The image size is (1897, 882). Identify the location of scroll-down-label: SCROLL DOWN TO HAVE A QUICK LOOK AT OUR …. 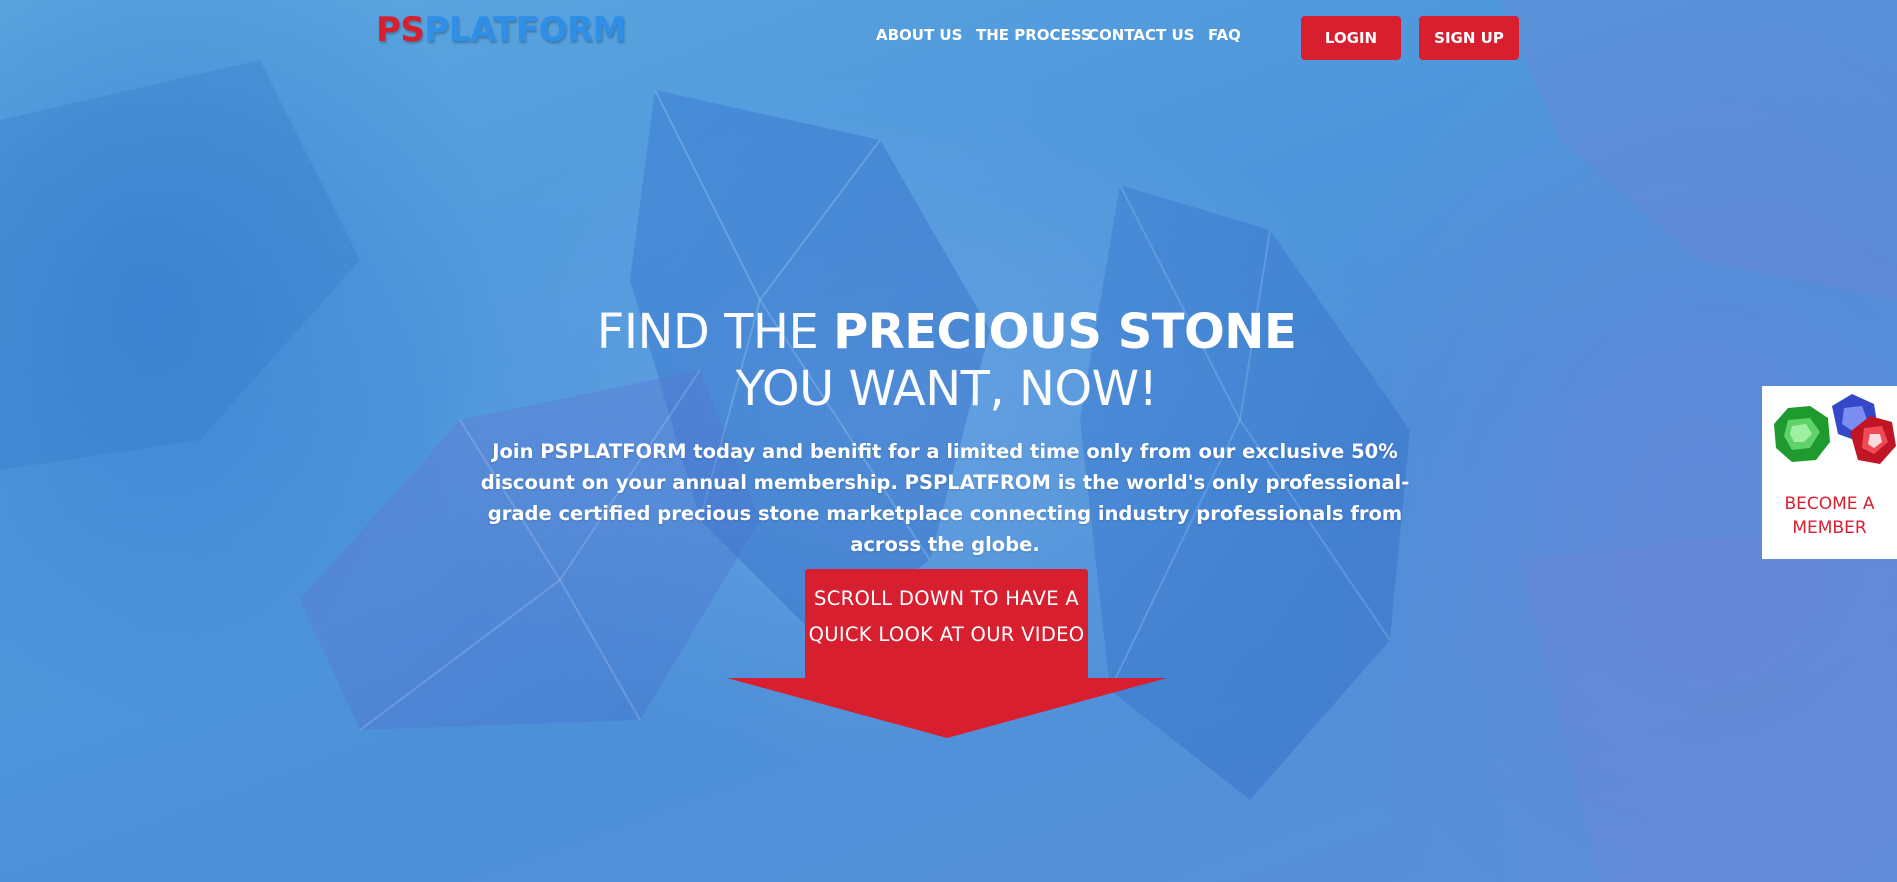
(946, 616).